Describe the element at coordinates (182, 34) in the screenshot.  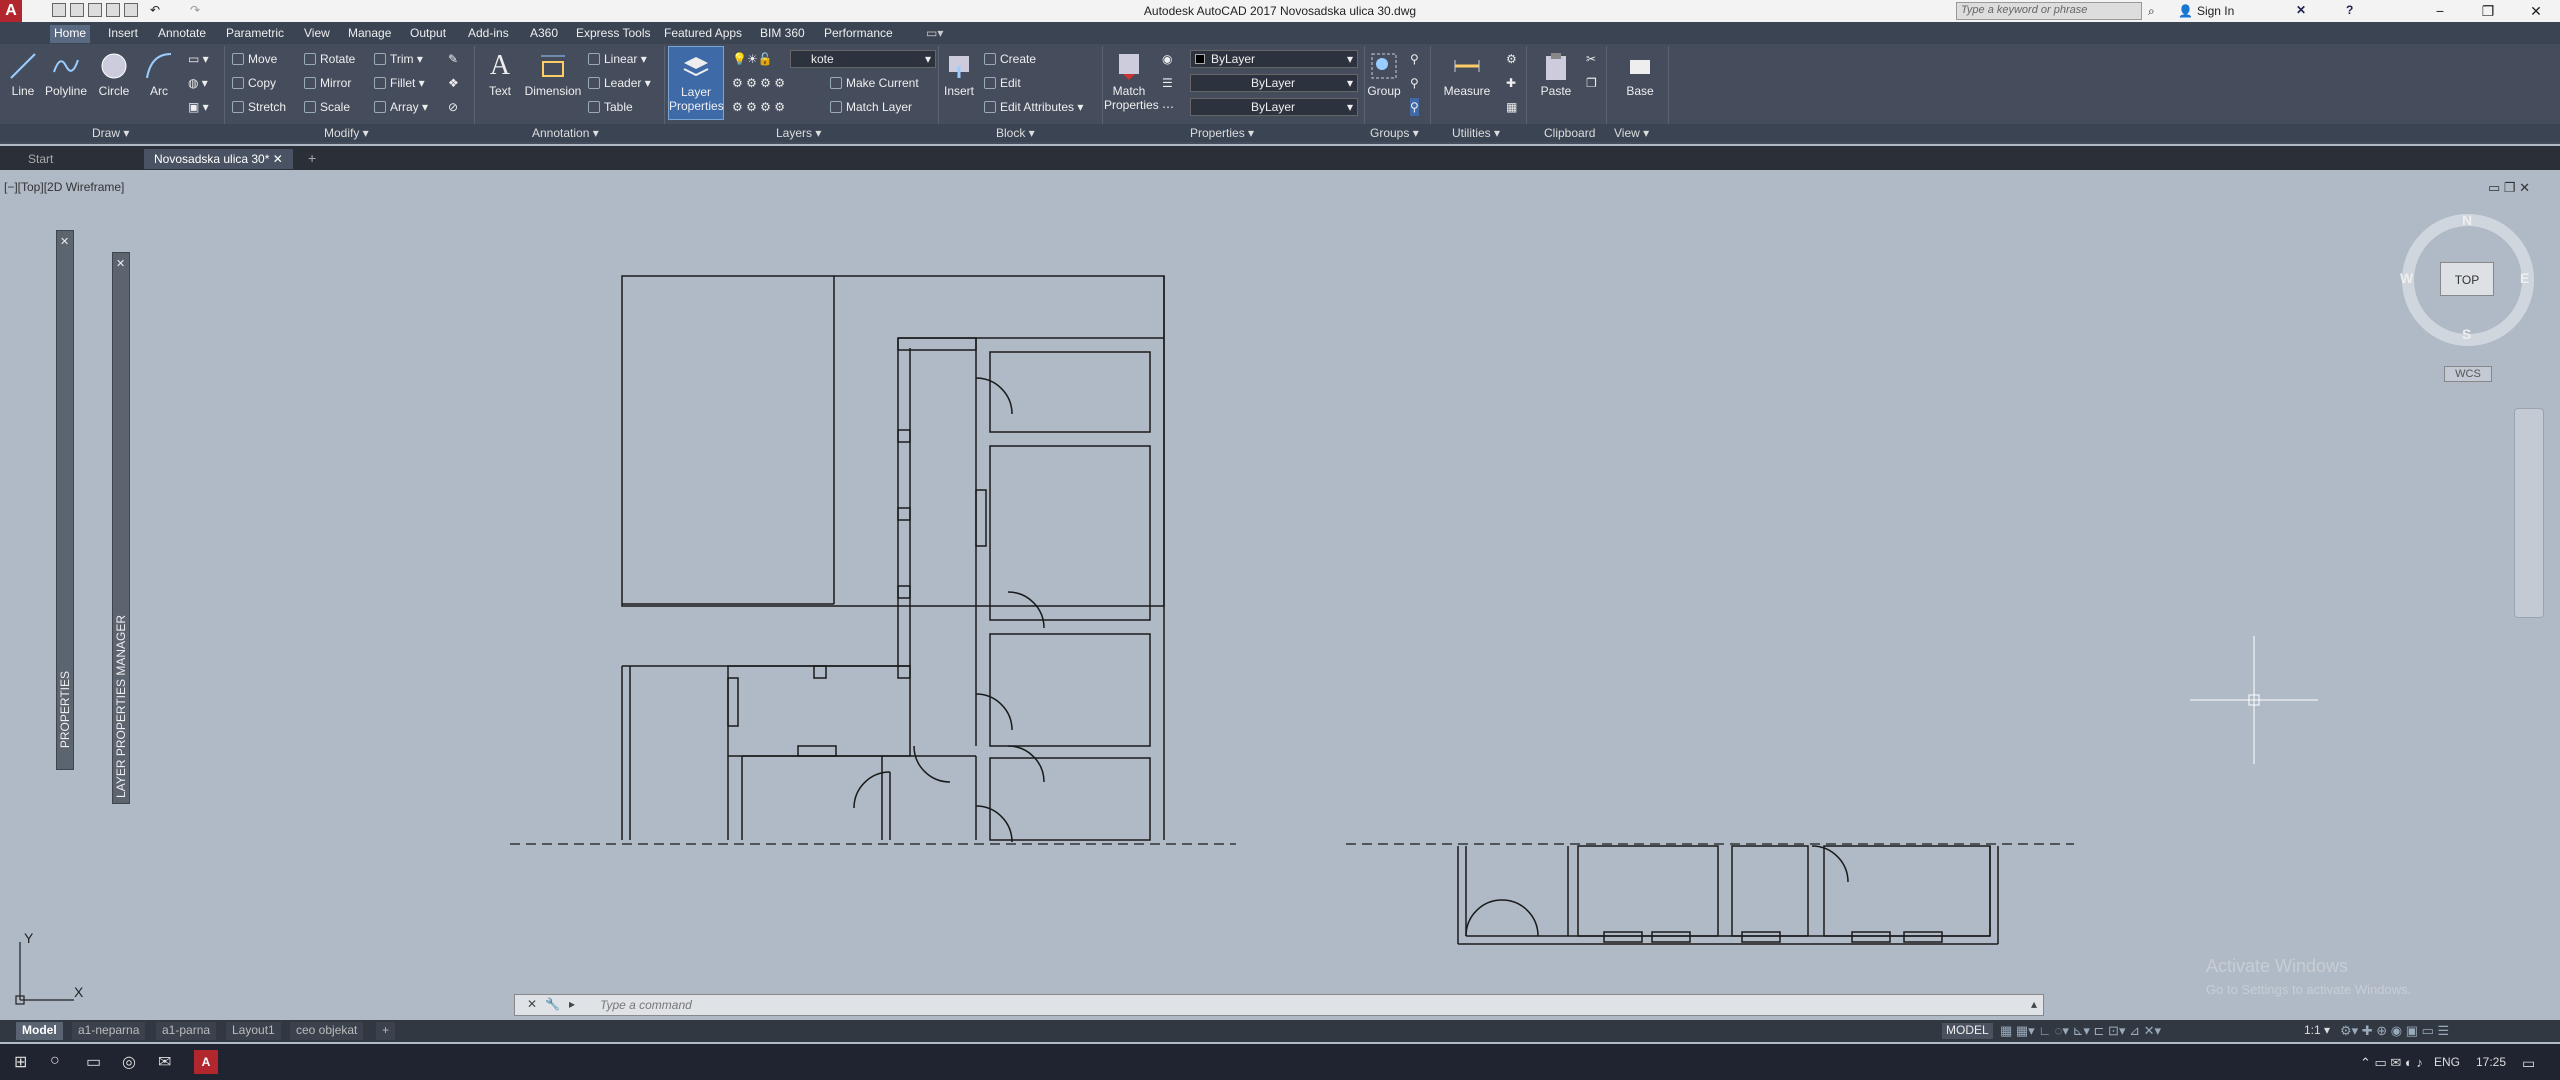
I see `tab-annotate: Annotate` at that location.